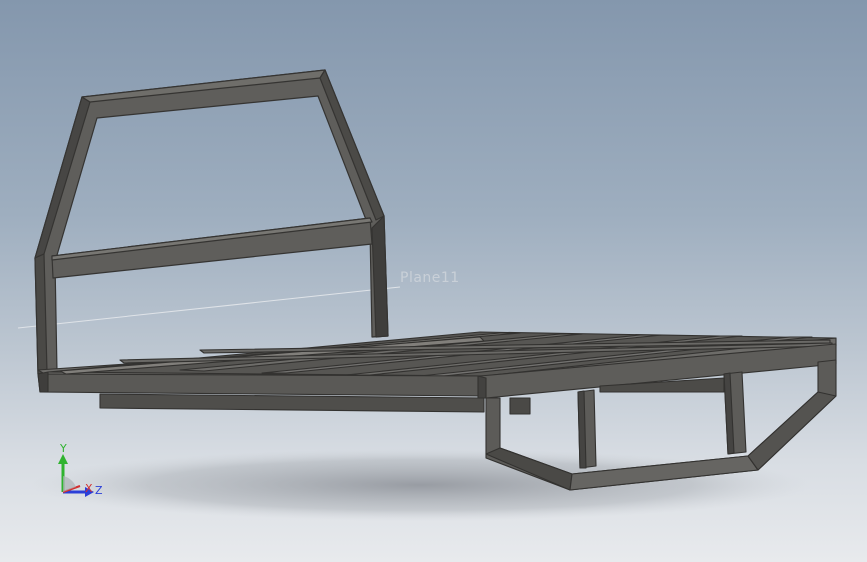 The height and width of the screenshot is (562, 867). Describe the element at coordinates (63, 448) in the screenshot. I see `axis-y-label: Y` at that location.